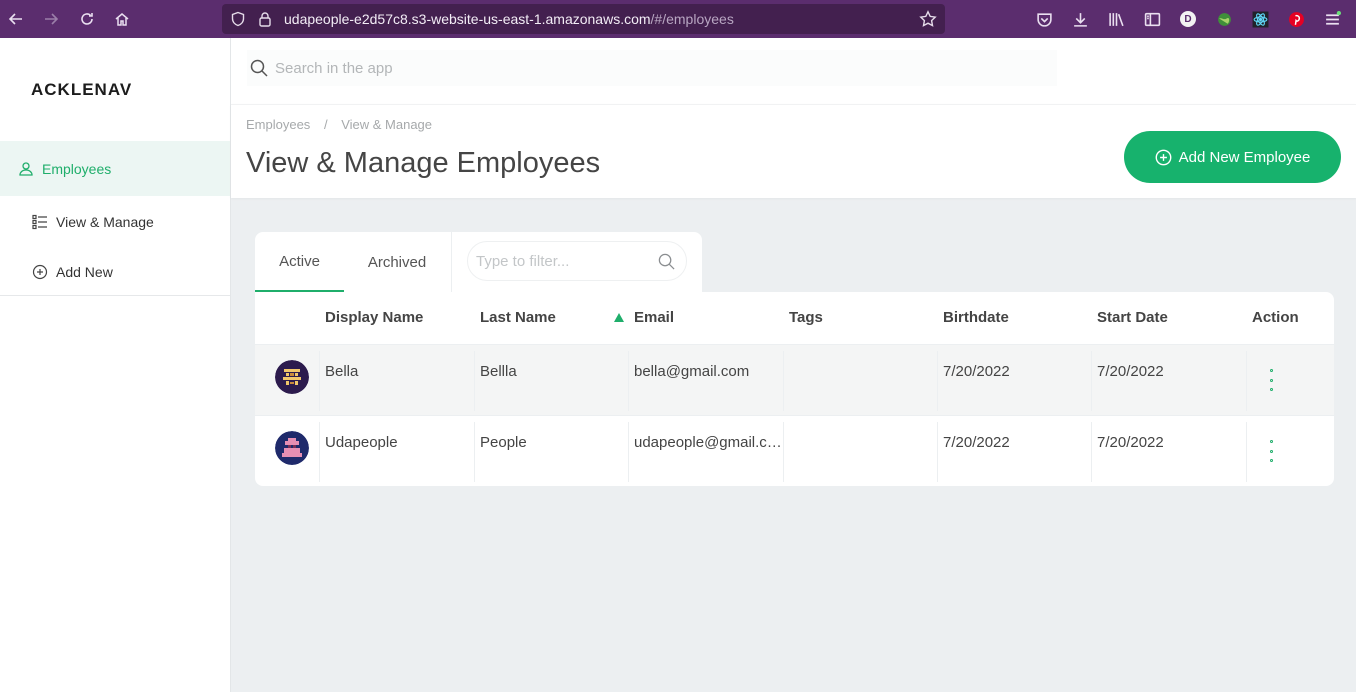  Describe the element at coordinates (339, 124) in the screenshot. I see `breadcrumb: Employees / View & Manage` at that location.